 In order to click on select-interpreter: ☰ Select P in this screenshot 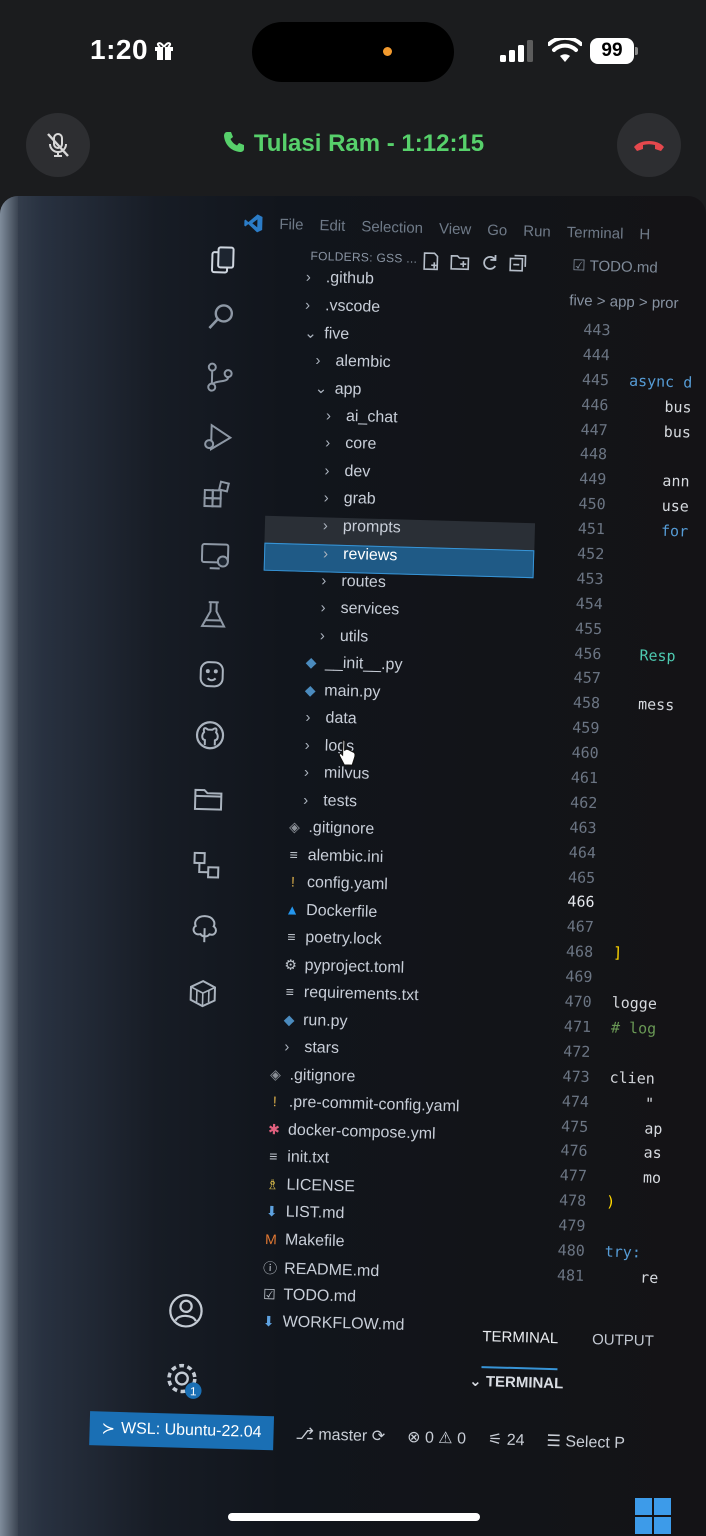, I will do `click(585, 1442)`.